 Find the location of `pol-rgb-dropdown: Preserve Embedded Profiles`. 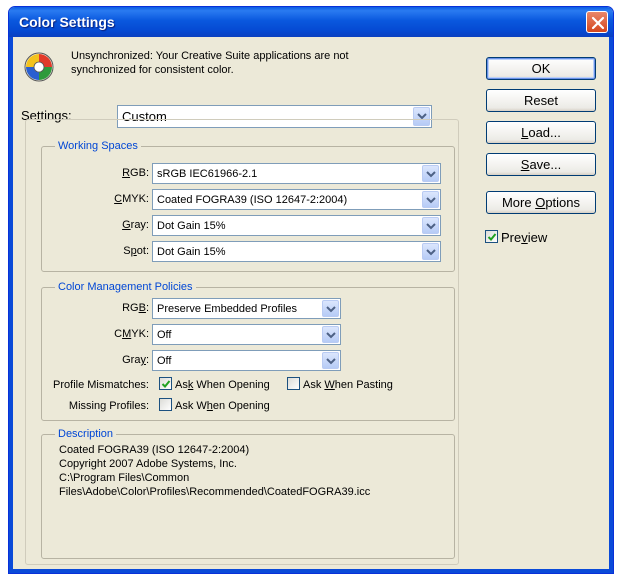

pol-rgb-dropdown: Preserve Embedded Profiles is located at coordinates (246, 308).